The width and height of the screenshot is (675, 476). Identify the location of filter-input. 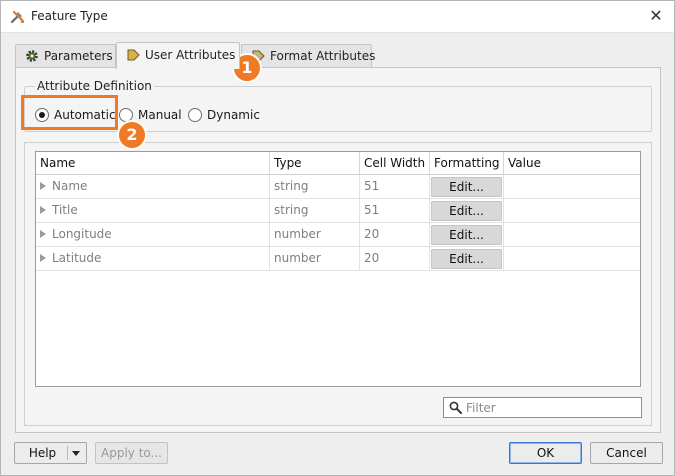
(551, 407).